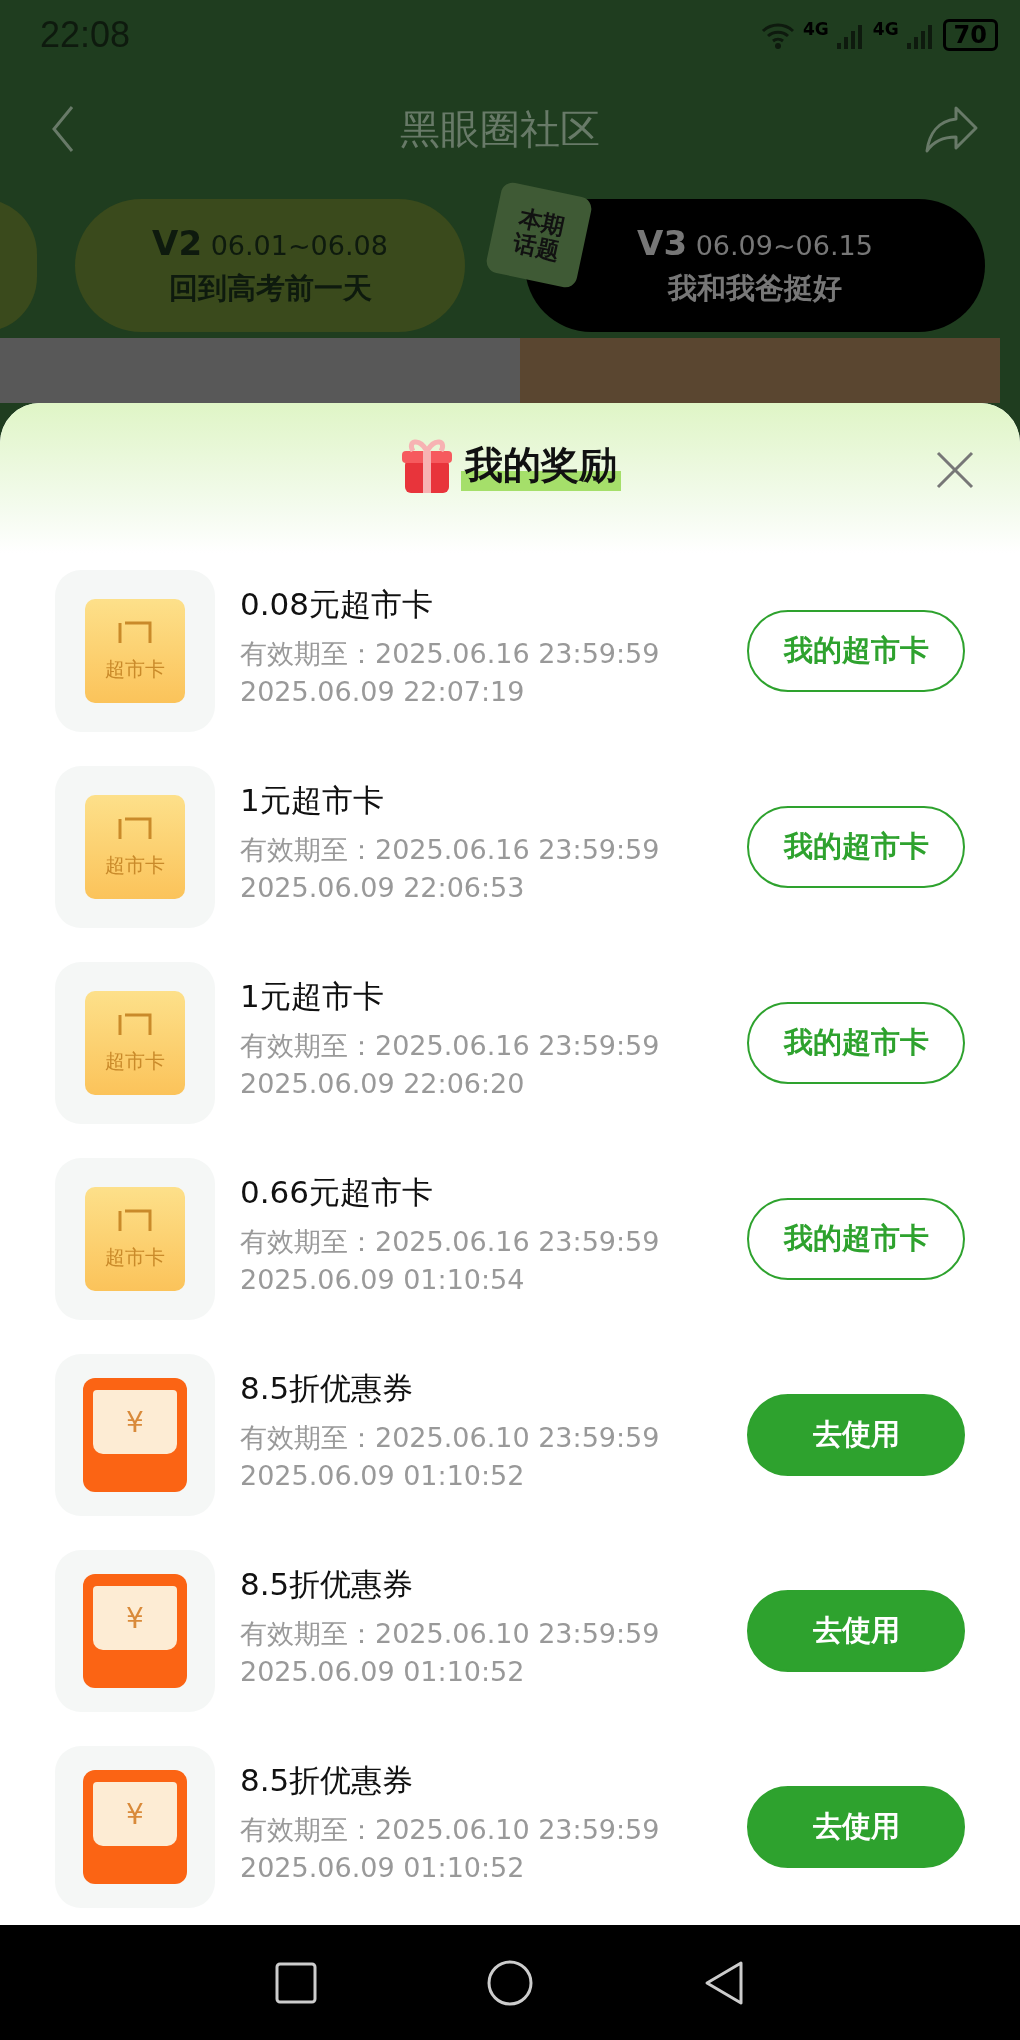  What do you see at coordinates (500, 129) in the screenshot?
I see `page-title: 黑眼圈社区` at bounding box center [500, 129].